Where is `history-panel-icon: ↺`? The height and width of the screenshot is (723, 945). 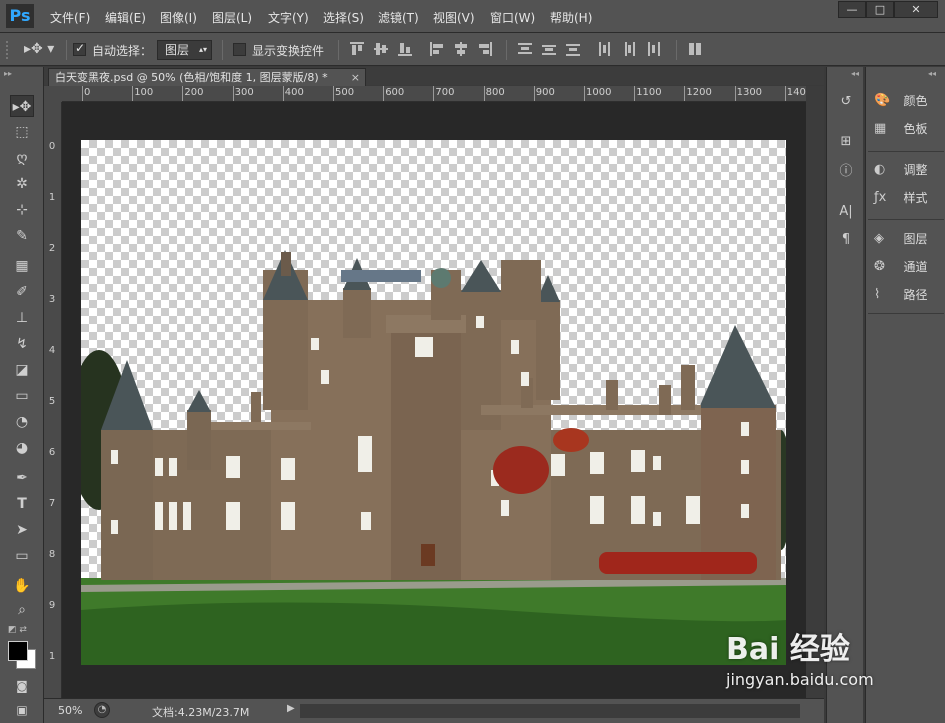
history-panel-icon: ↺ is located at coordinates (846, 102).